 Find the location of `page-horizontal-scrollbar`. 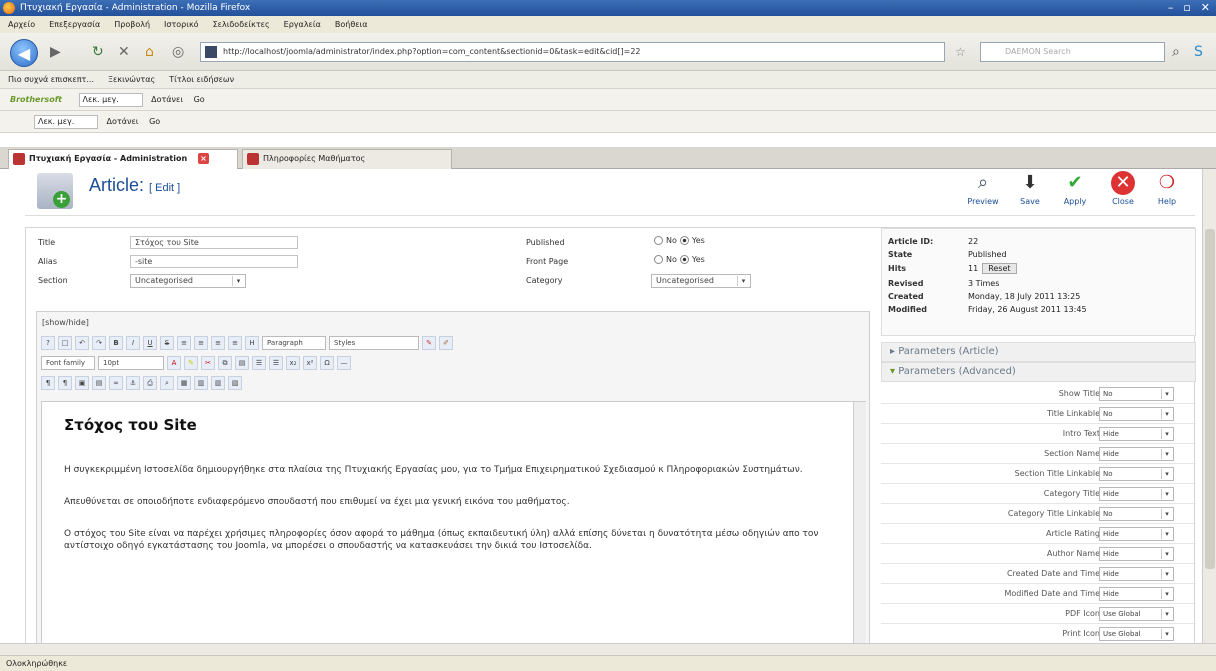

page-horizontal-scrollbar is located at coordinates (608, 649).